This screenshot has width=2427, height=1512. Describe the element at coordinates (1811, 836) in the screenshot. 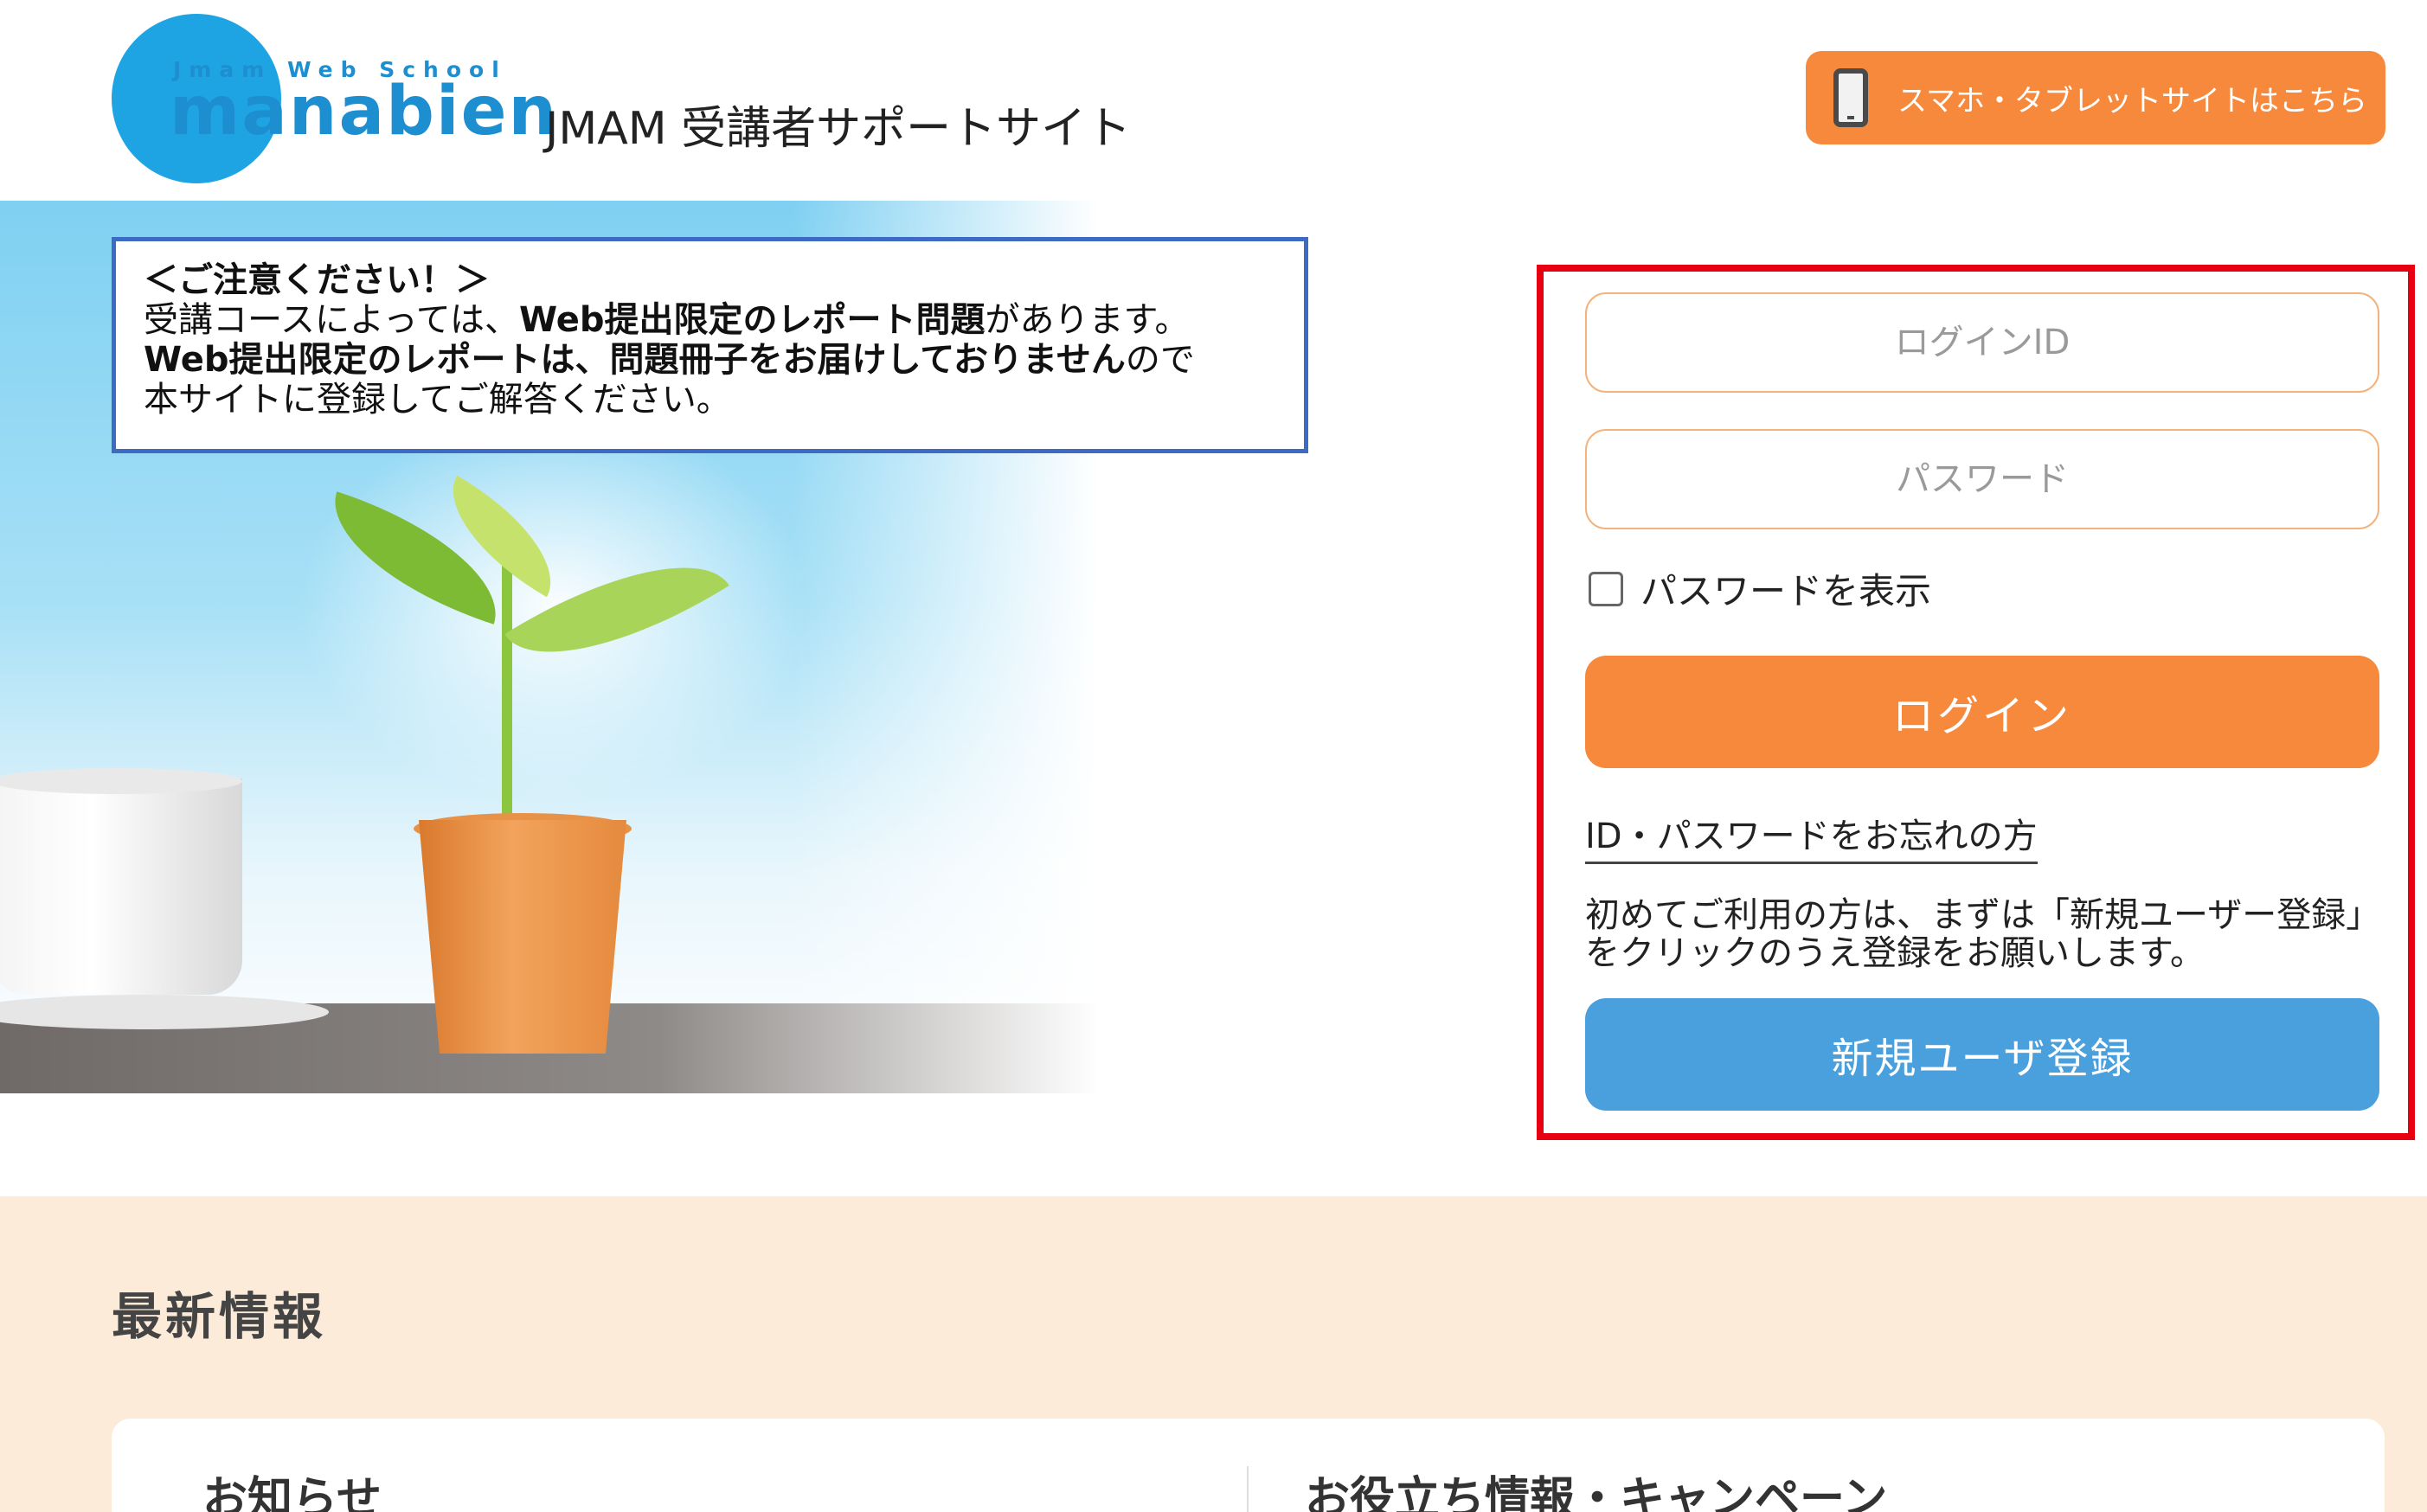

I see `forgot-credentials-link: ID・パスワードをお忘れの方` at that location.